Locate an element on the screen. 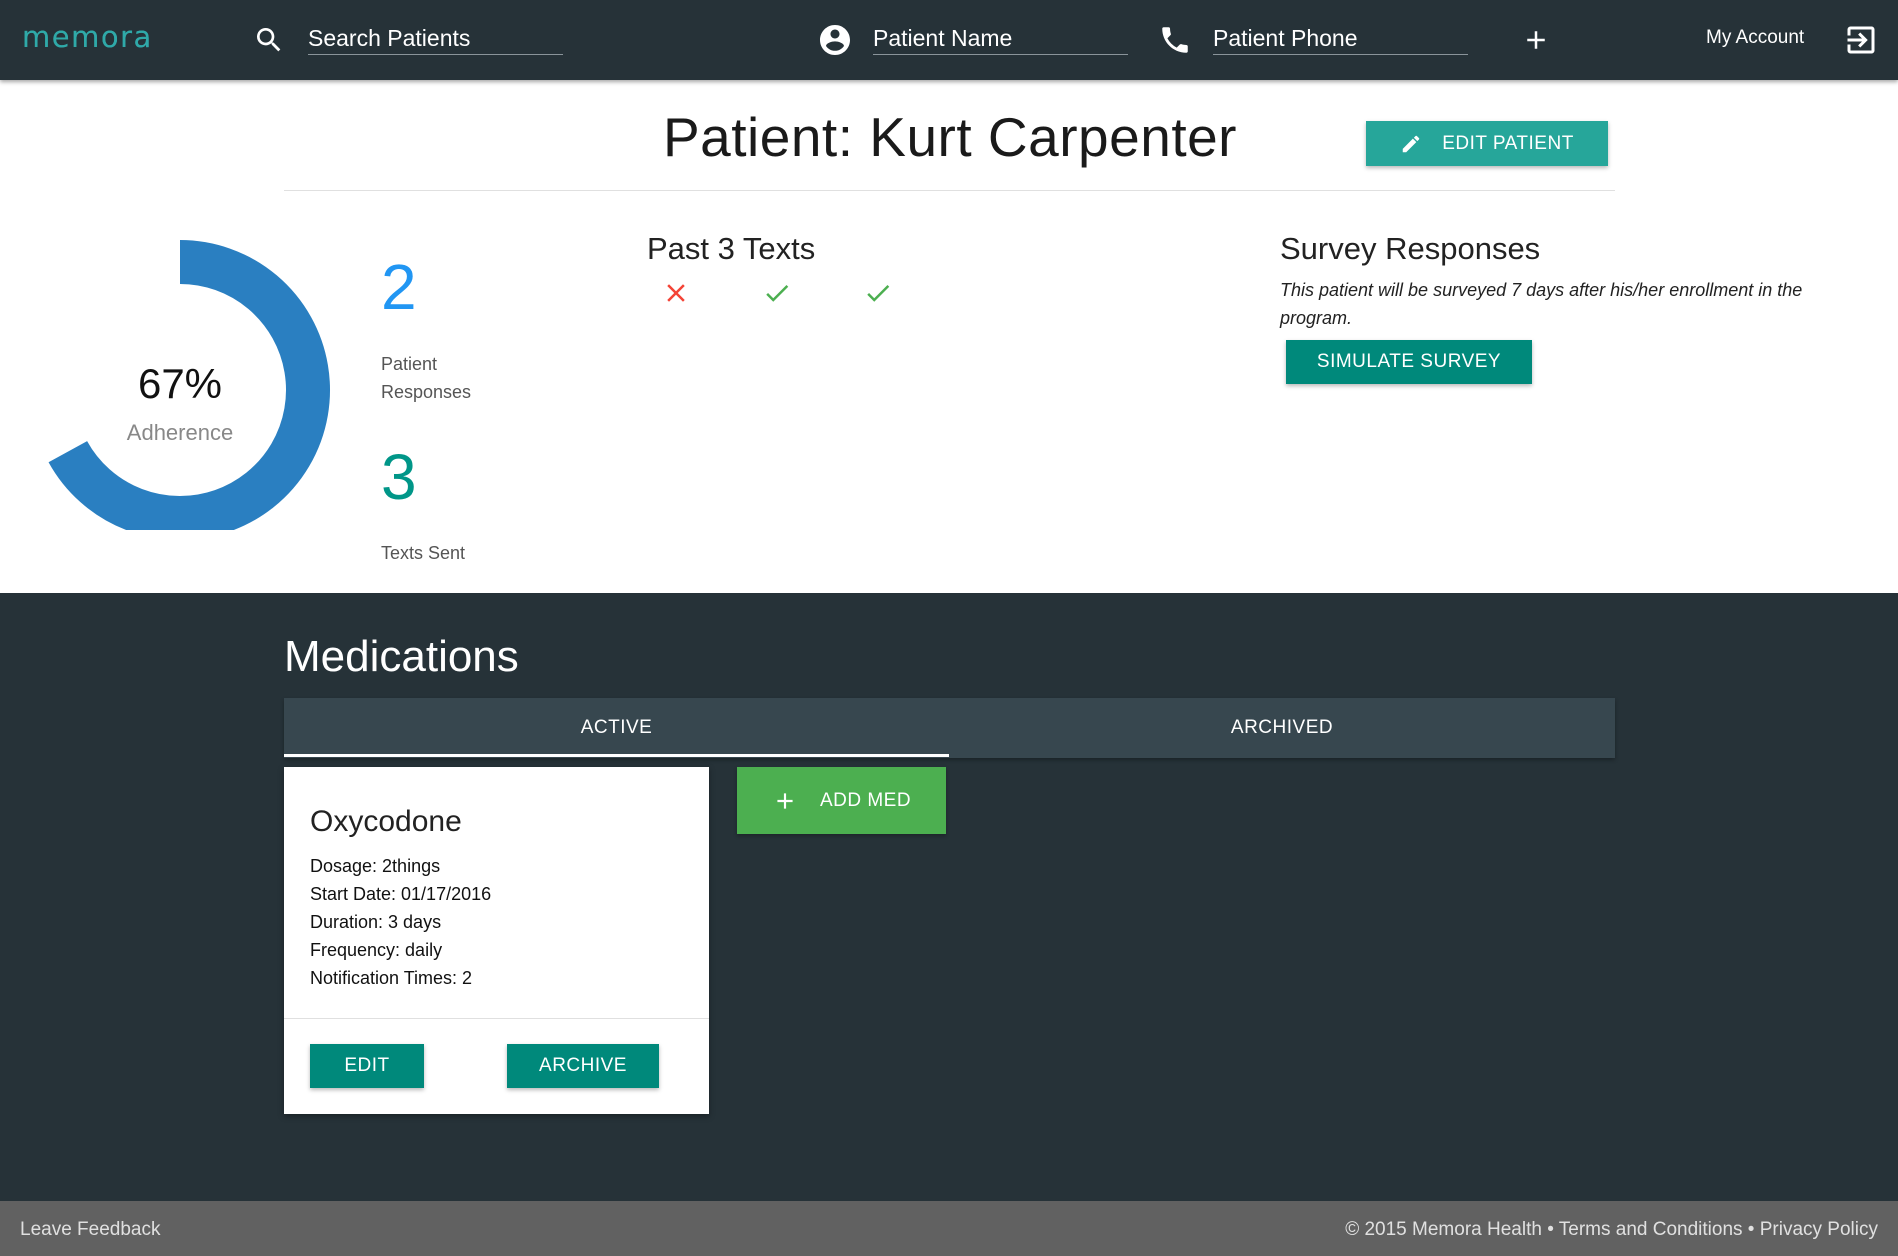  account-circle-icon is located at coordinates (835, 40).